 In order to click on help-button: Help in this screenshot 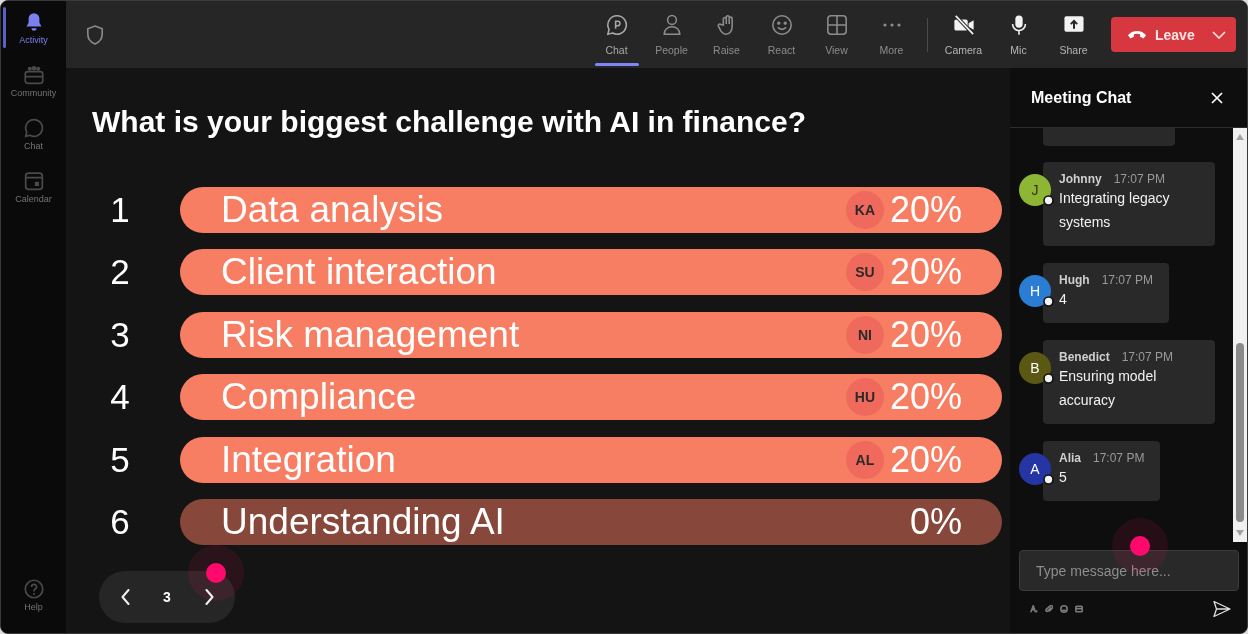, I will do `click(33, 600)`.